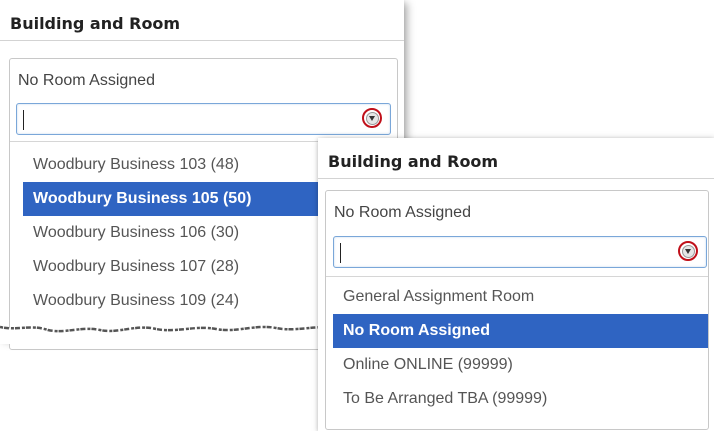  Describe the element at coordinates (520, 399) in the screenshot. I see `room-option: To Be Arranged TBA (99999)` at that location.